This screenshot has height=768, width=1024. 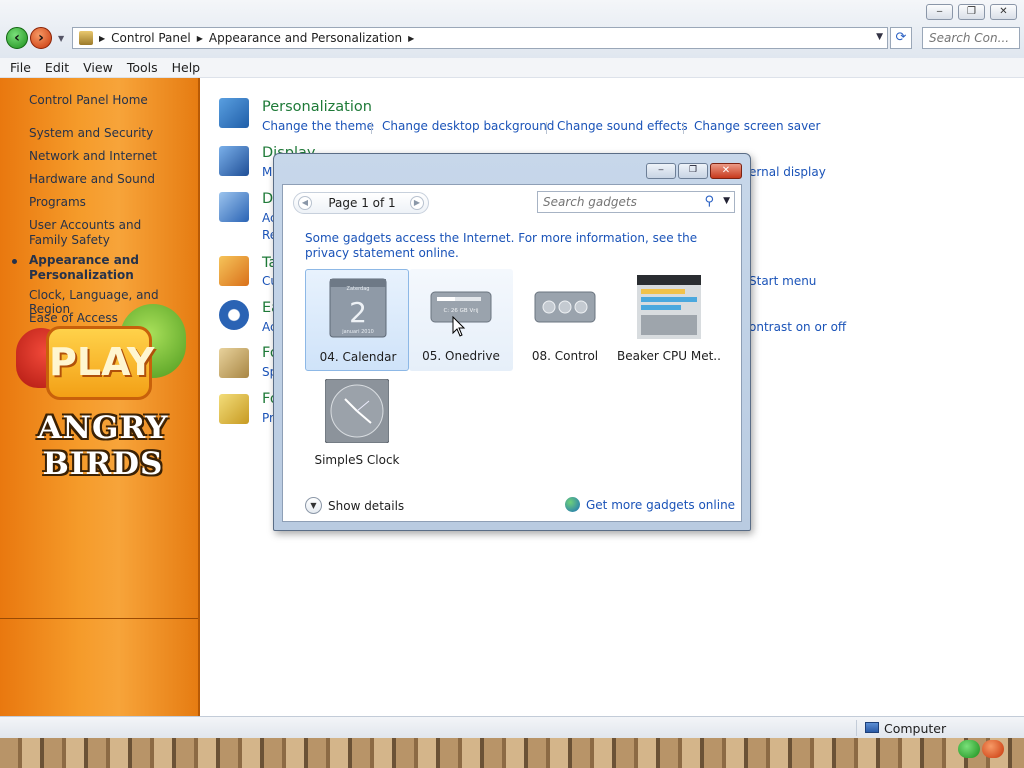 What do you see at coordinates (366, 505) in the screenshot?
I see `show-details-label: Show details` at bounding box center [366, 505].